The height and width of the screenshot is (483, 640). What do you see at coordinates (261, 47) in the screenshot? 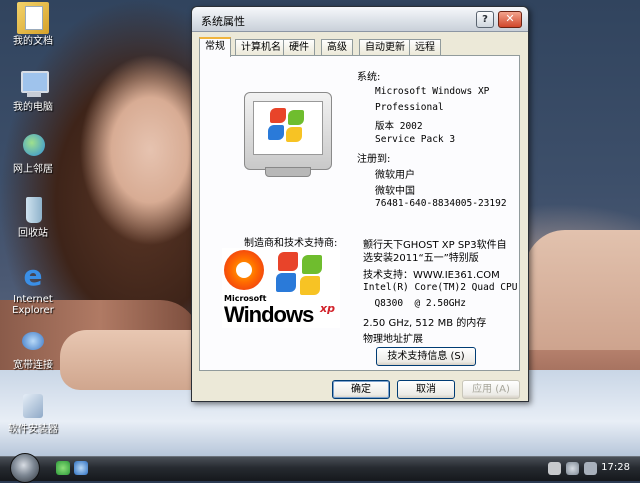
I see `tab-computer-name: 计算机名` at bounding box center [261, 47].